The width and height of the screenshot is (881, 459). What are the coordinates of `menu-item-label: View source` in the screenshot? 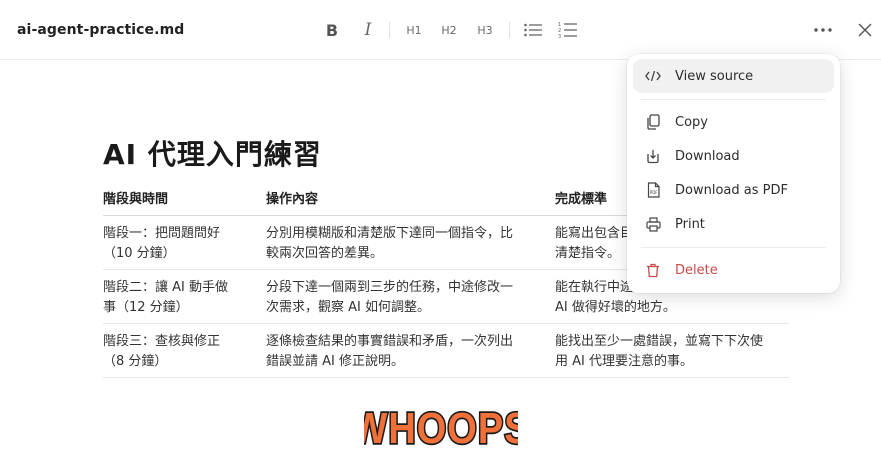 It's located at (714, 76).